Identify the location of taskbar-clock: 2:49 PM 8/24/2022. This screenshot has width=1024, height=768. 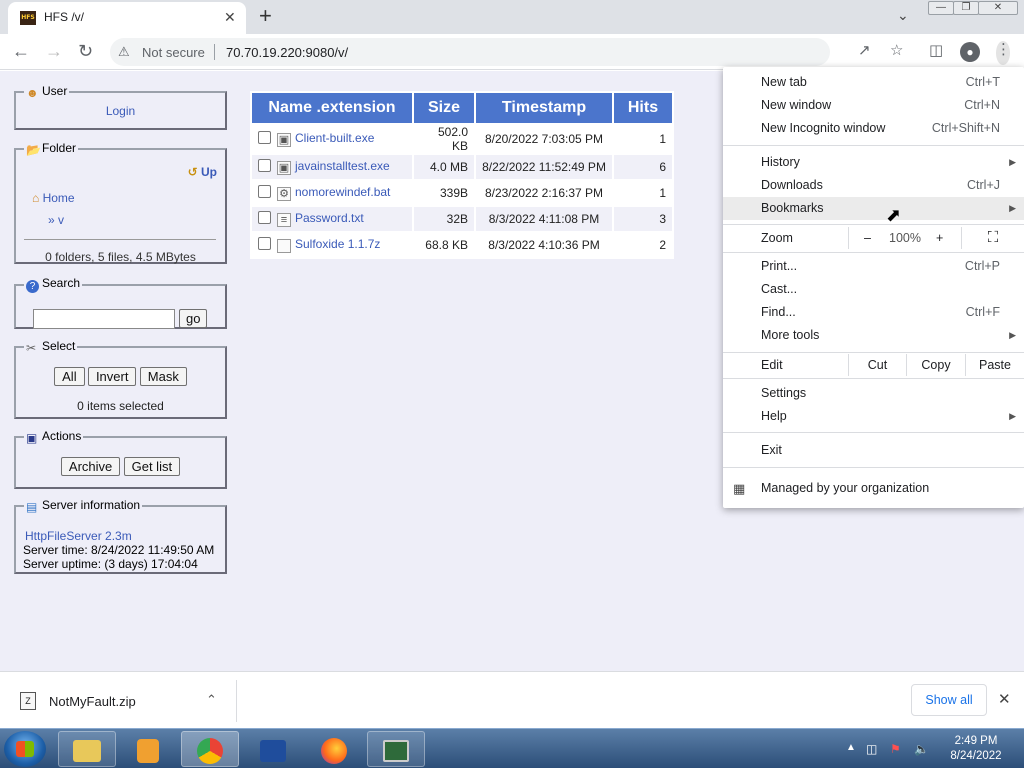
(976, 749).